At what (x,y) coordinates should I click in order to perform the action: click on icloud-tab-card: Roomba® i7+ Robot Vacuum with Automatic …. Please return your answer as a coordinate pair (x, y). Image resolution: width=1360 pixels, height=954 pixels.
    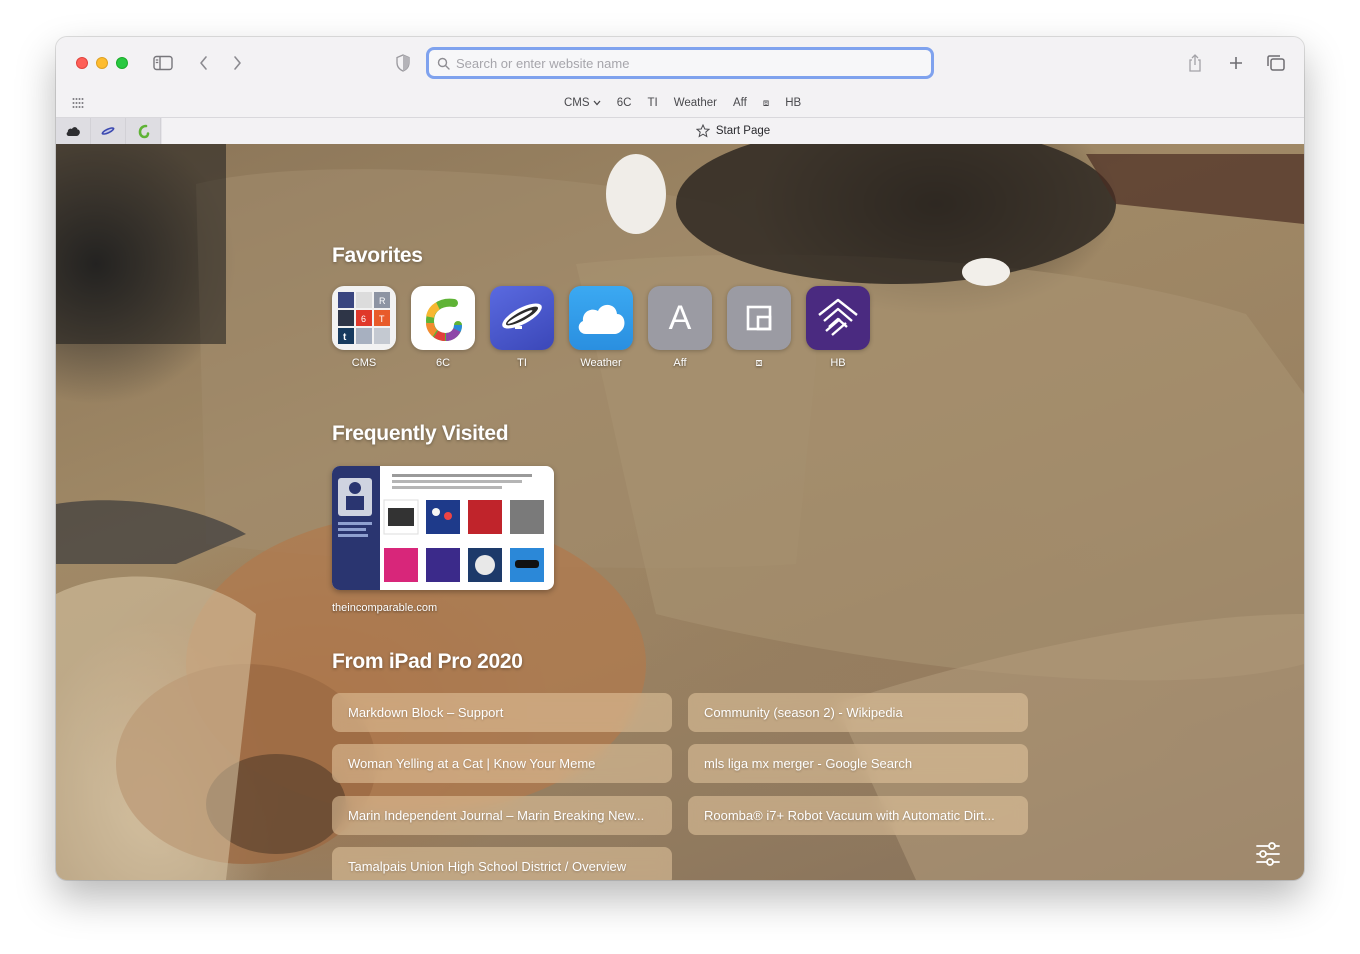
    Looking at the image, I should click on (858, 815).